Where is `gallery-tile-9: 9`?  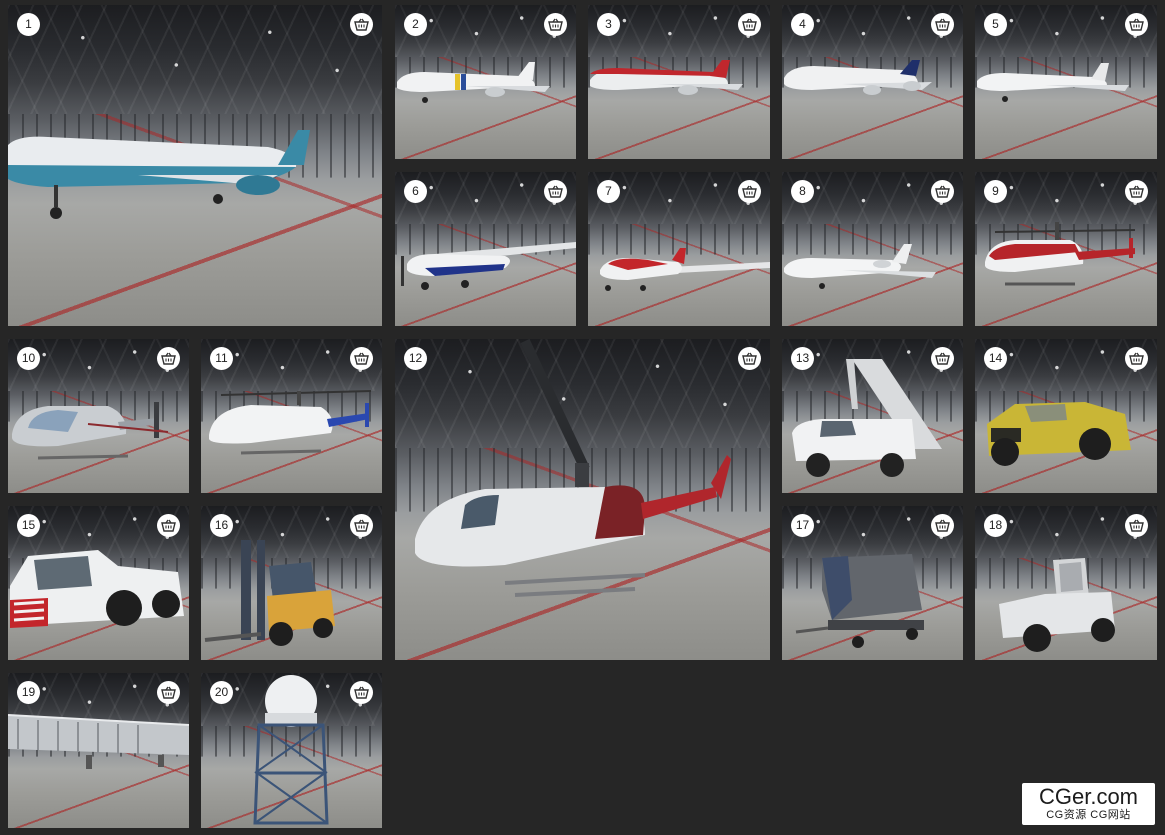
gallery-tile-9: 9 is located at coordinates (1066, 249).